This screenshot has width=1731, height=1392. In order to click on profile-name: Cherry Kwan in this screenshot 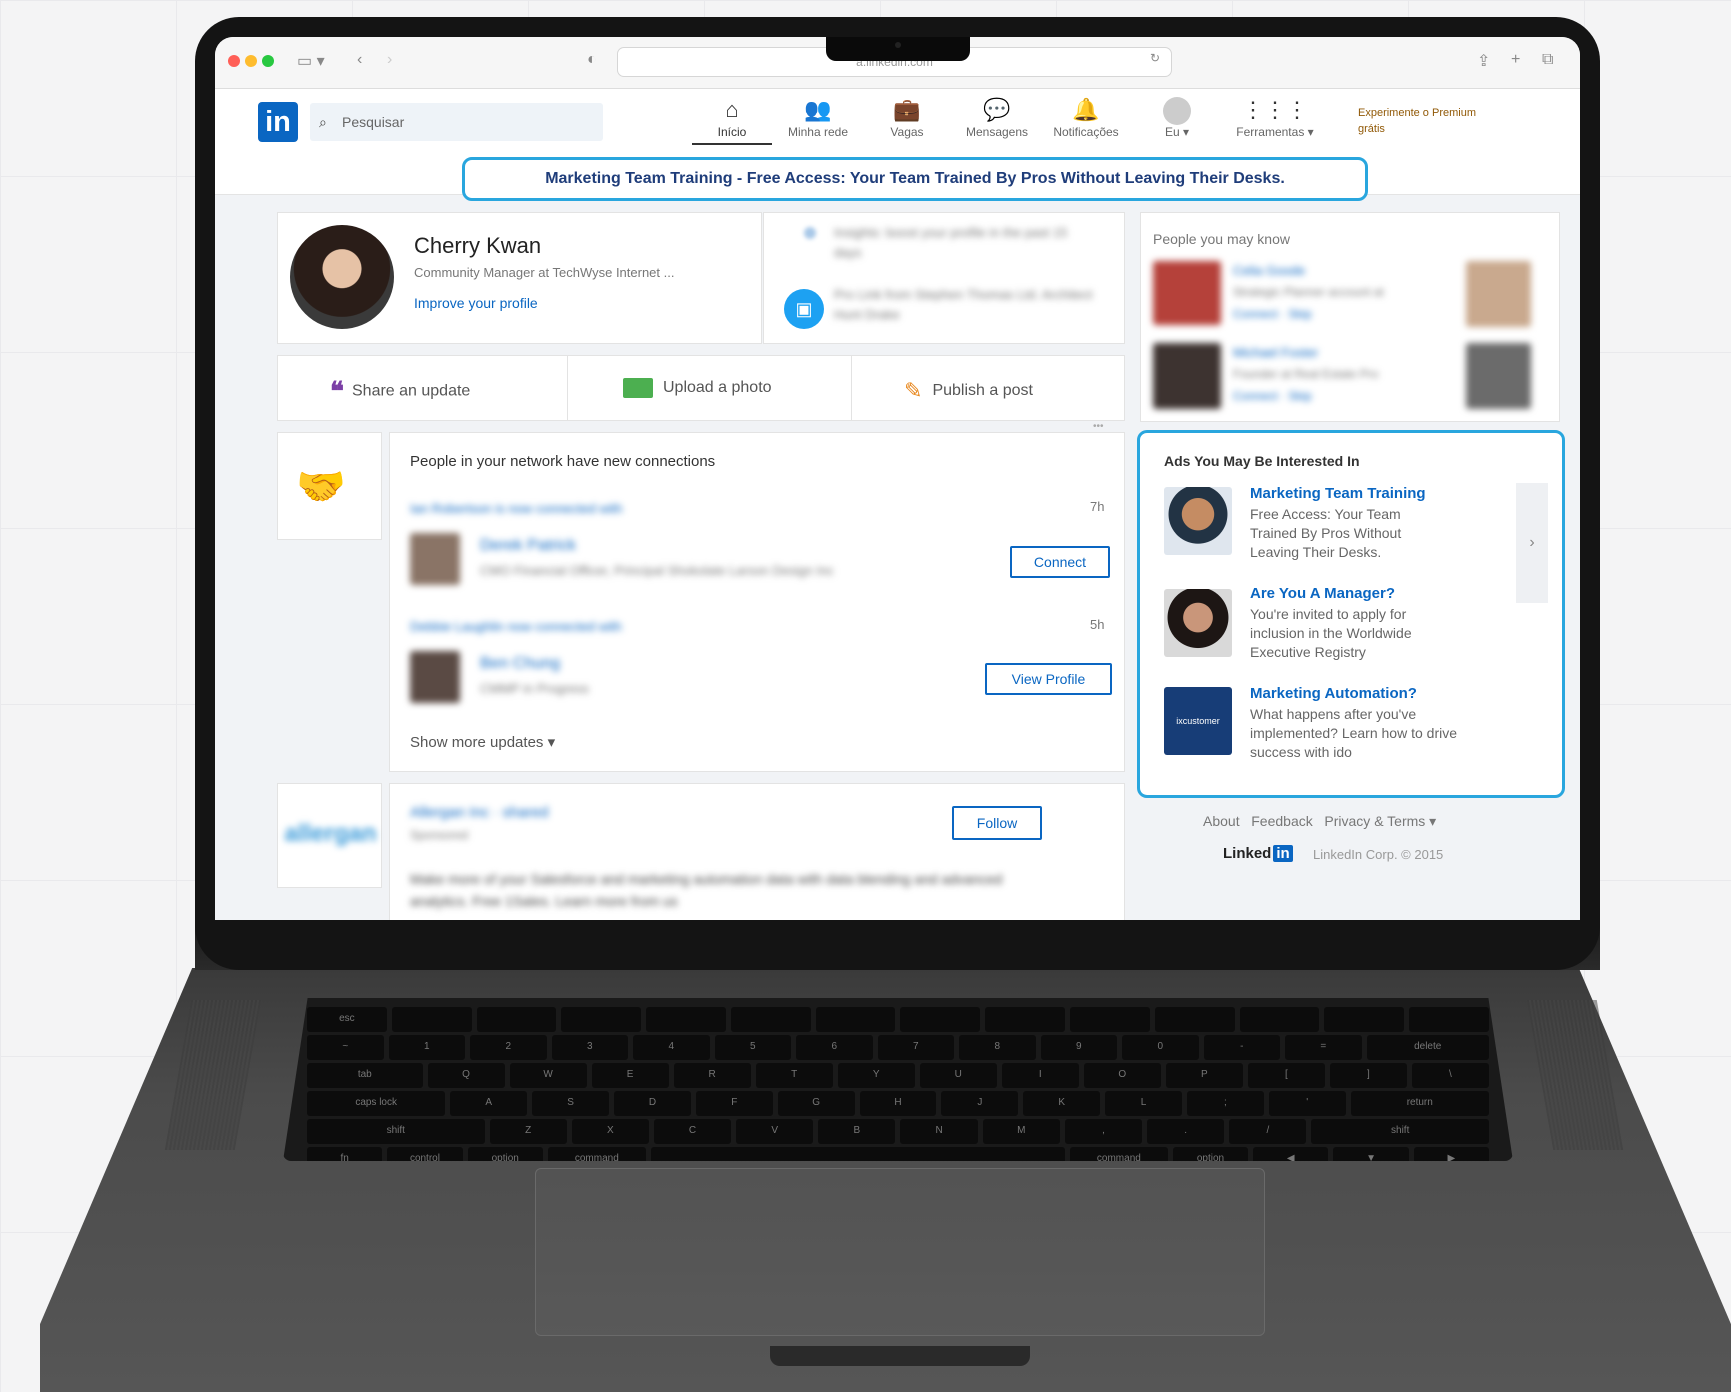, I will do `click(477, 246)`.